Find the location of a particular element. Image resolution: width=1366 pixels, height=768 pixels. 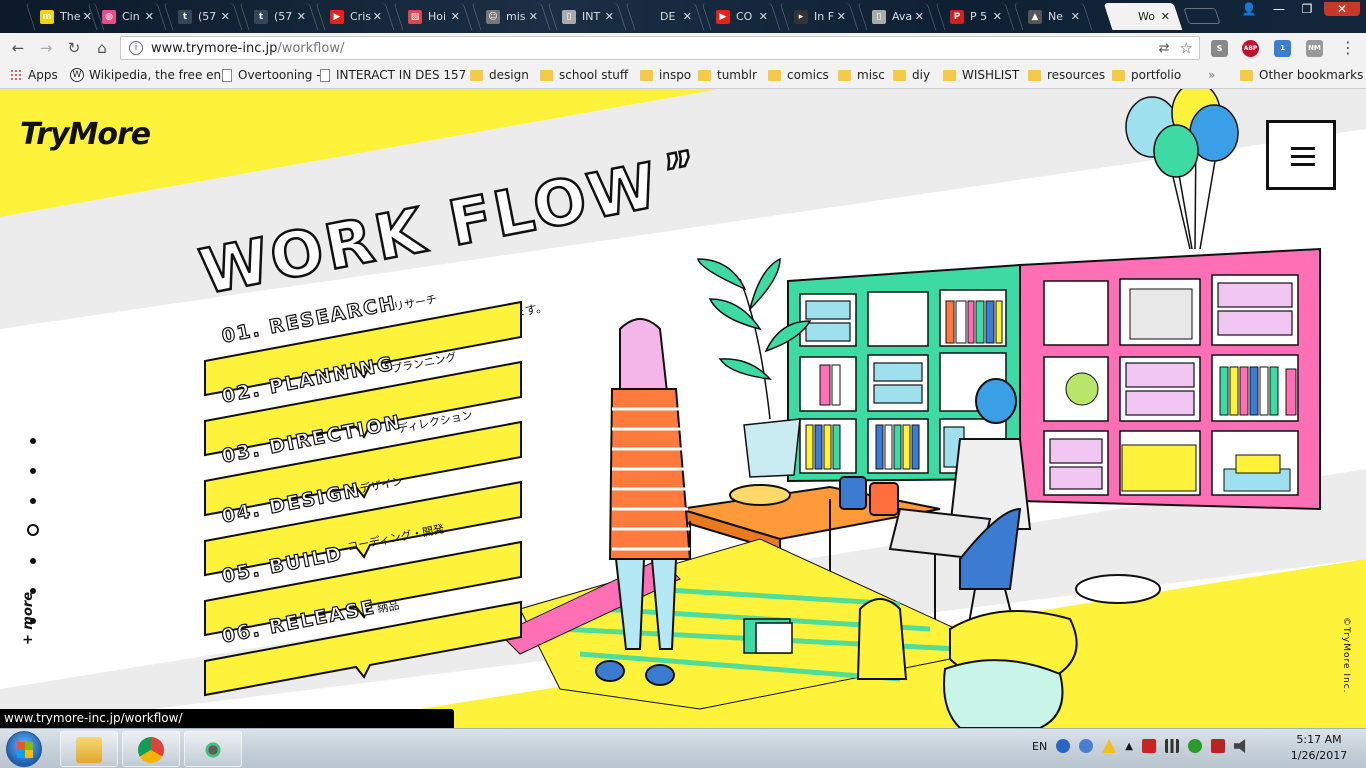

browser-tab: ☺ mis ✕ is located at coordinates (511, 16).